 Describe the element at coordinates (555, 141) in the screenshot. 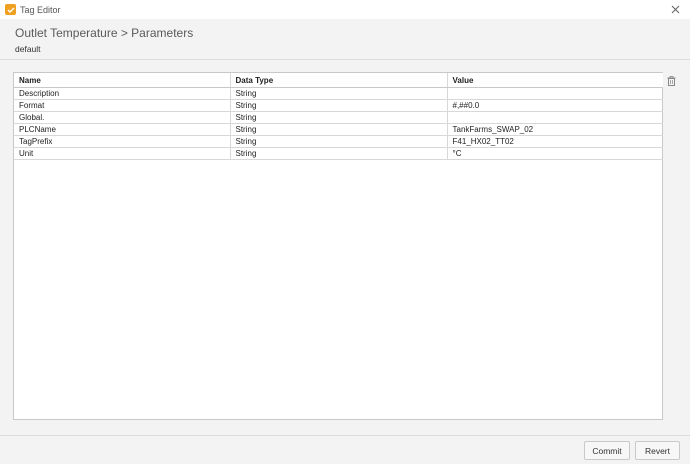

I see `param-value: F41_HX02_TT02` at that location.